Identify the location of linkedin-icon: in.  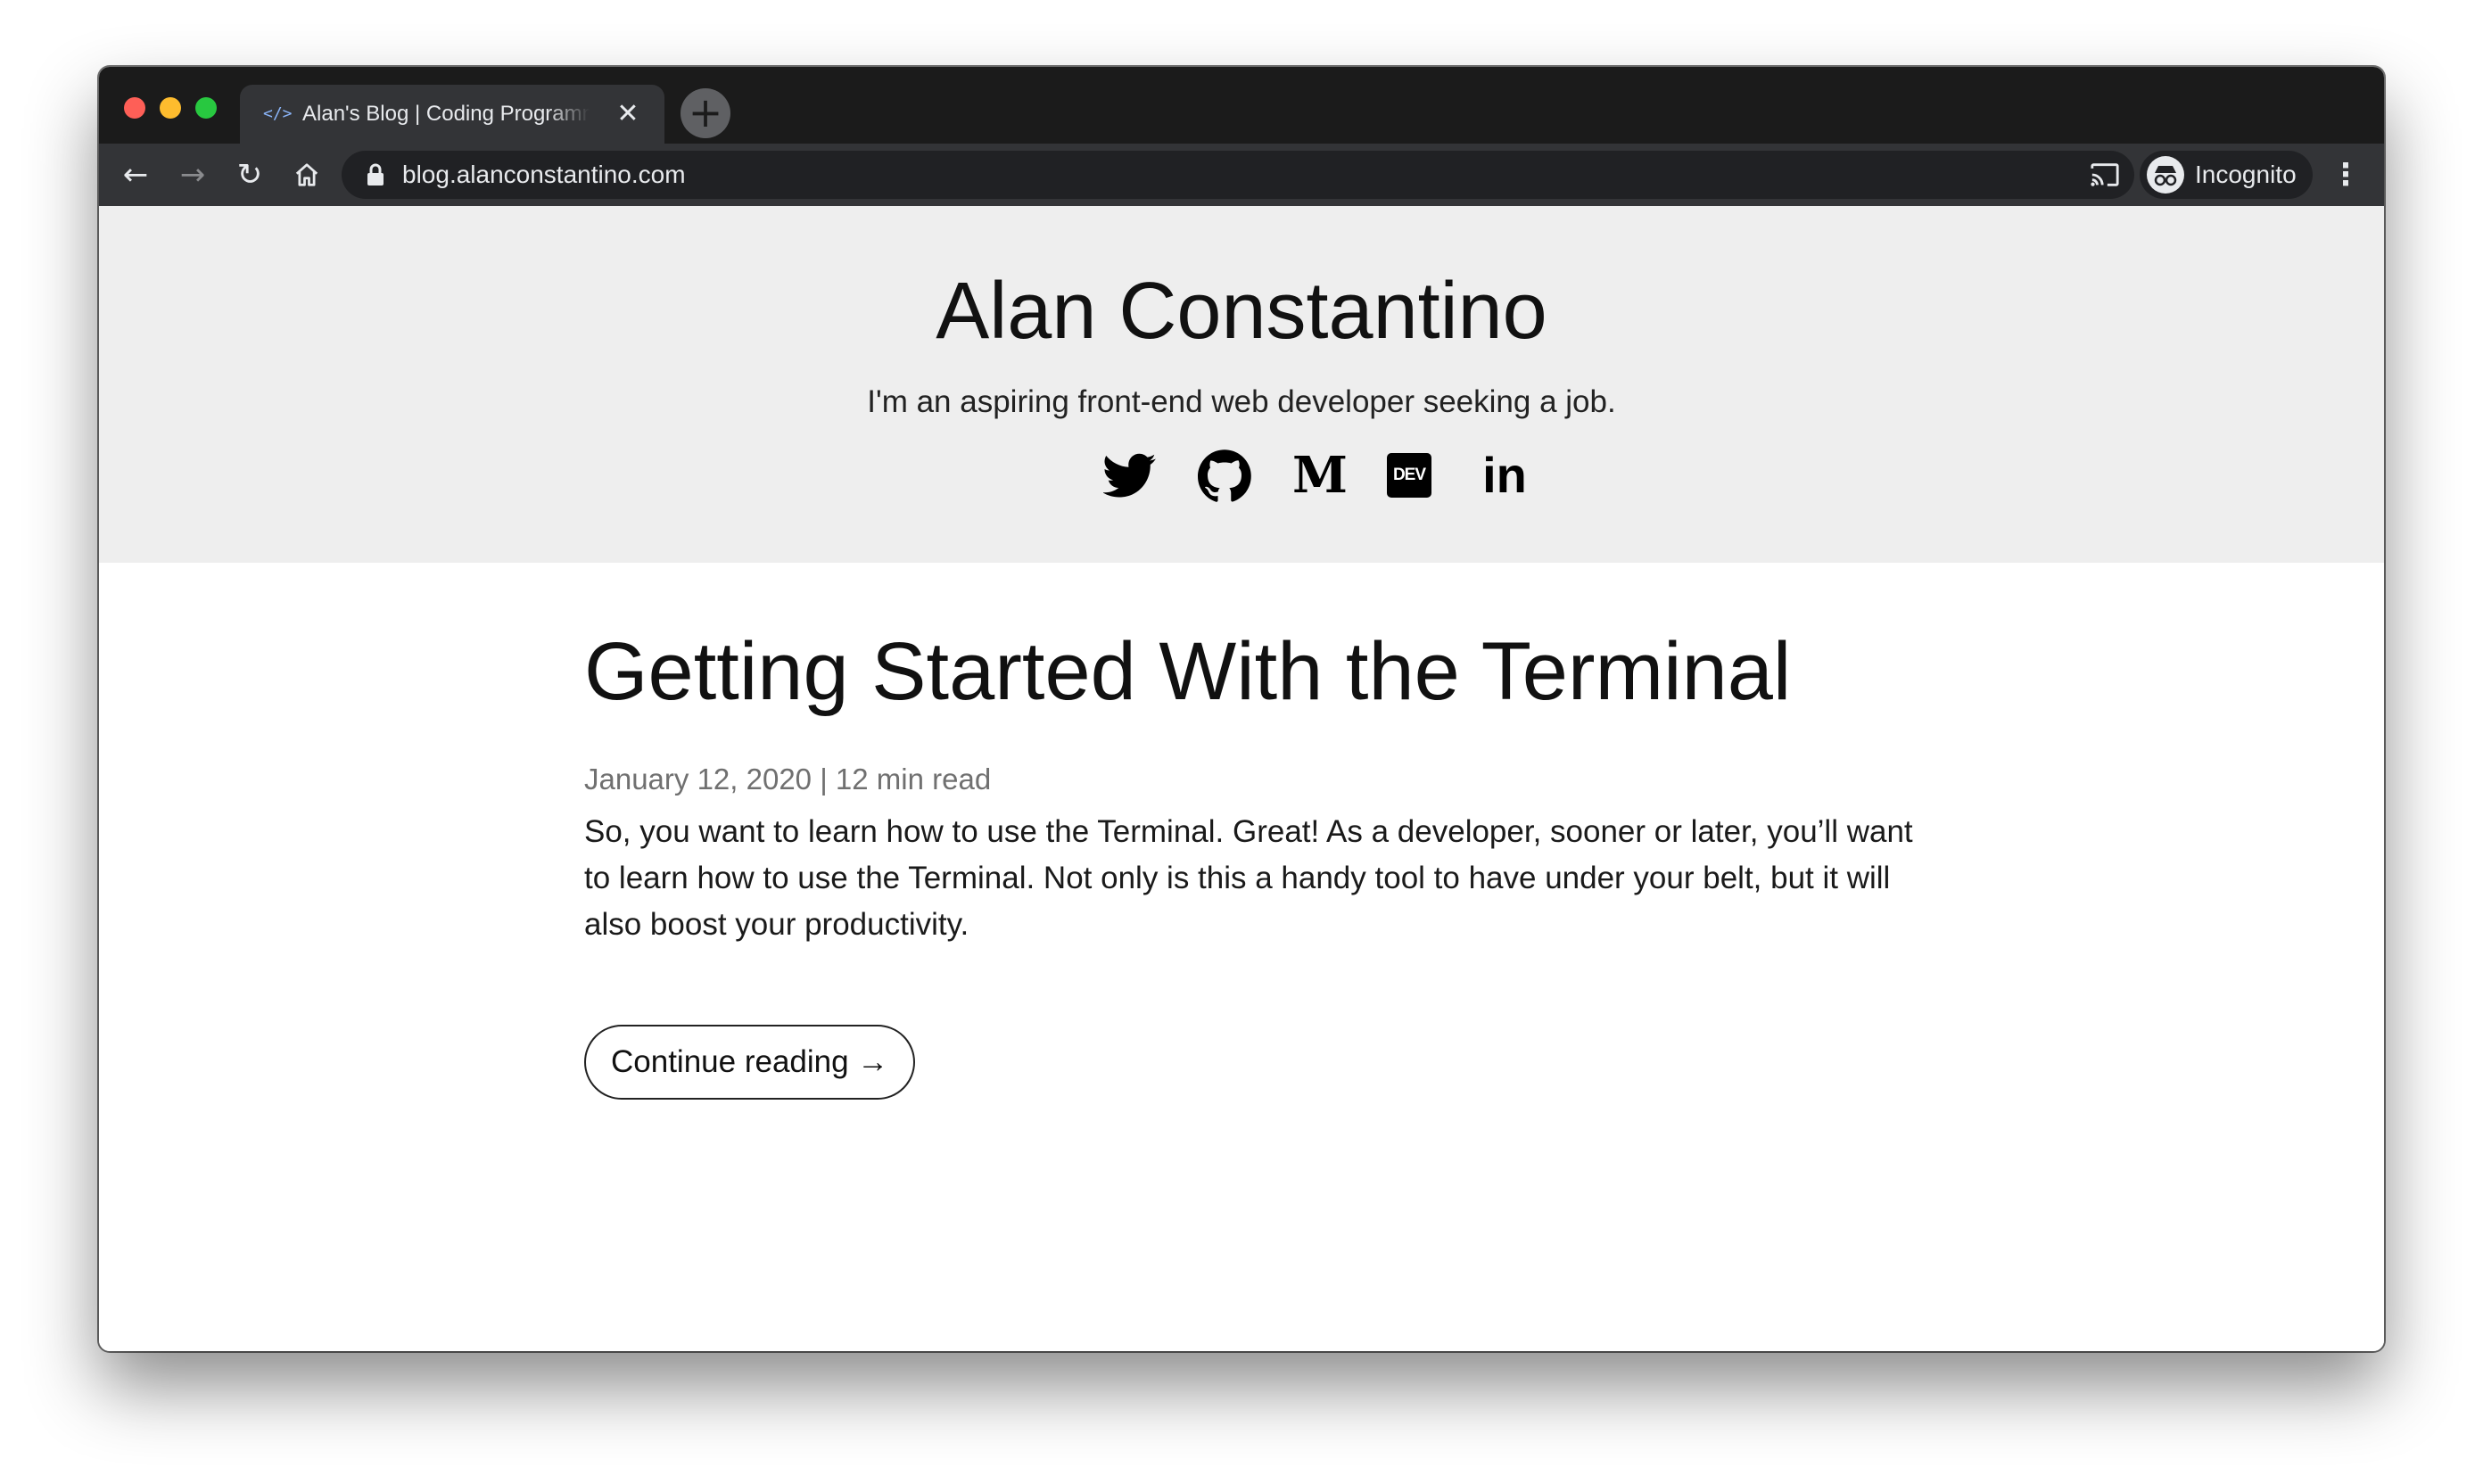
(1504, 475).